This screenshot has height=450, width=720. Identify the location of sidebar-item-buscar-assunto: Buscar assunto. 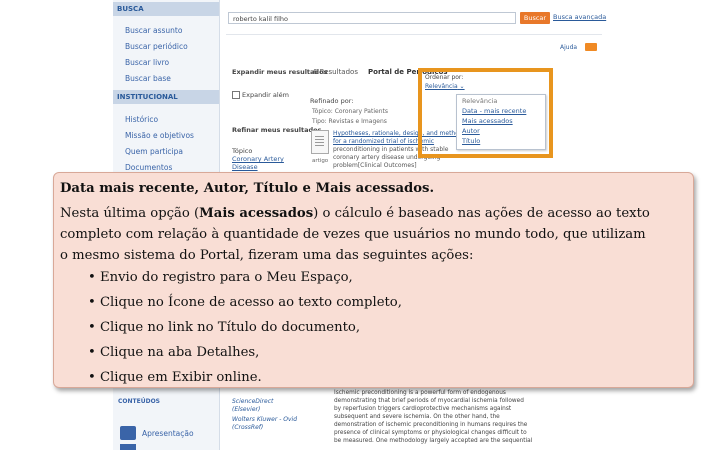
(153, 30).